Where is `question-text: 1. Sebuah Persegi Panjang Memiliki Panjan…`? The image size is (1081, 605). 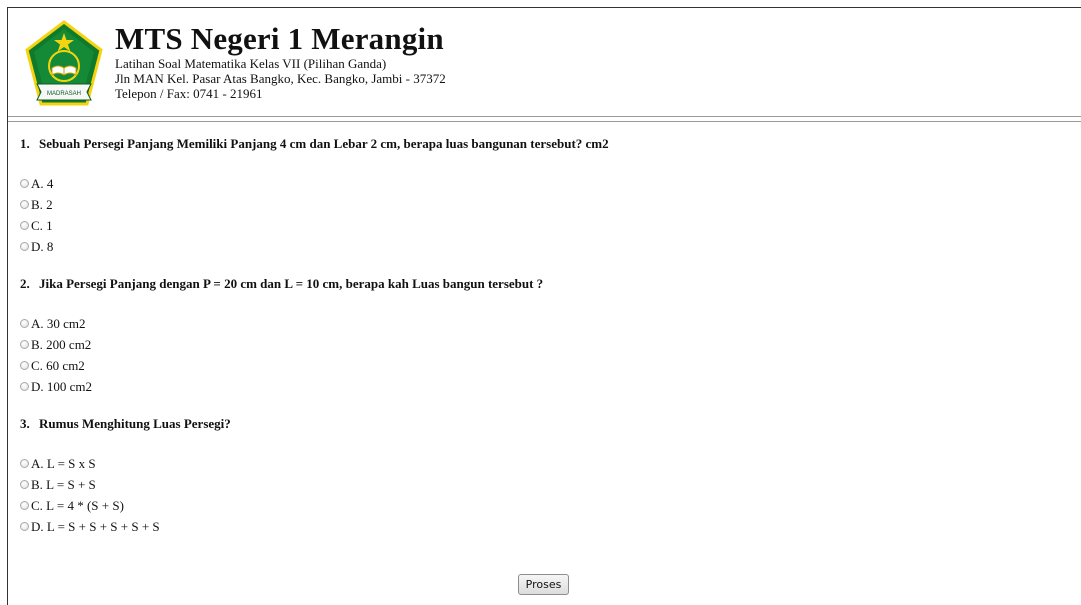
question-text: 1. Sebuah Persegi Panjang Memiliki Panjan… is located at coordinates (540, 144).